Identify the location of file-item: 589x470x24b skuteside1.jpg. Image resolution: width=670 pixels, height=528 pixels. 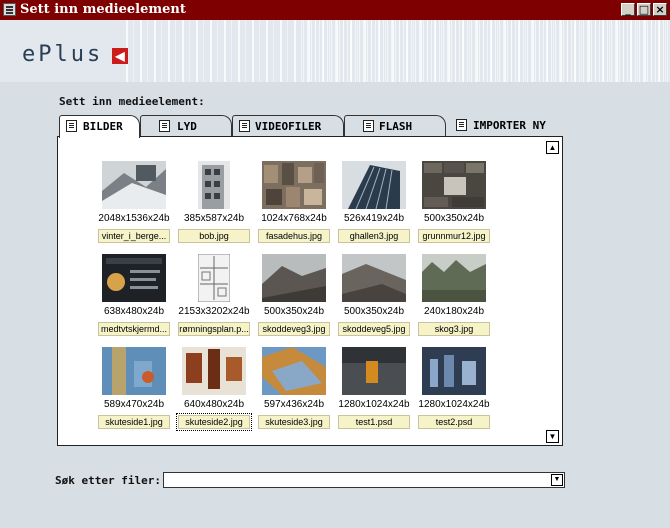
(134, 392).